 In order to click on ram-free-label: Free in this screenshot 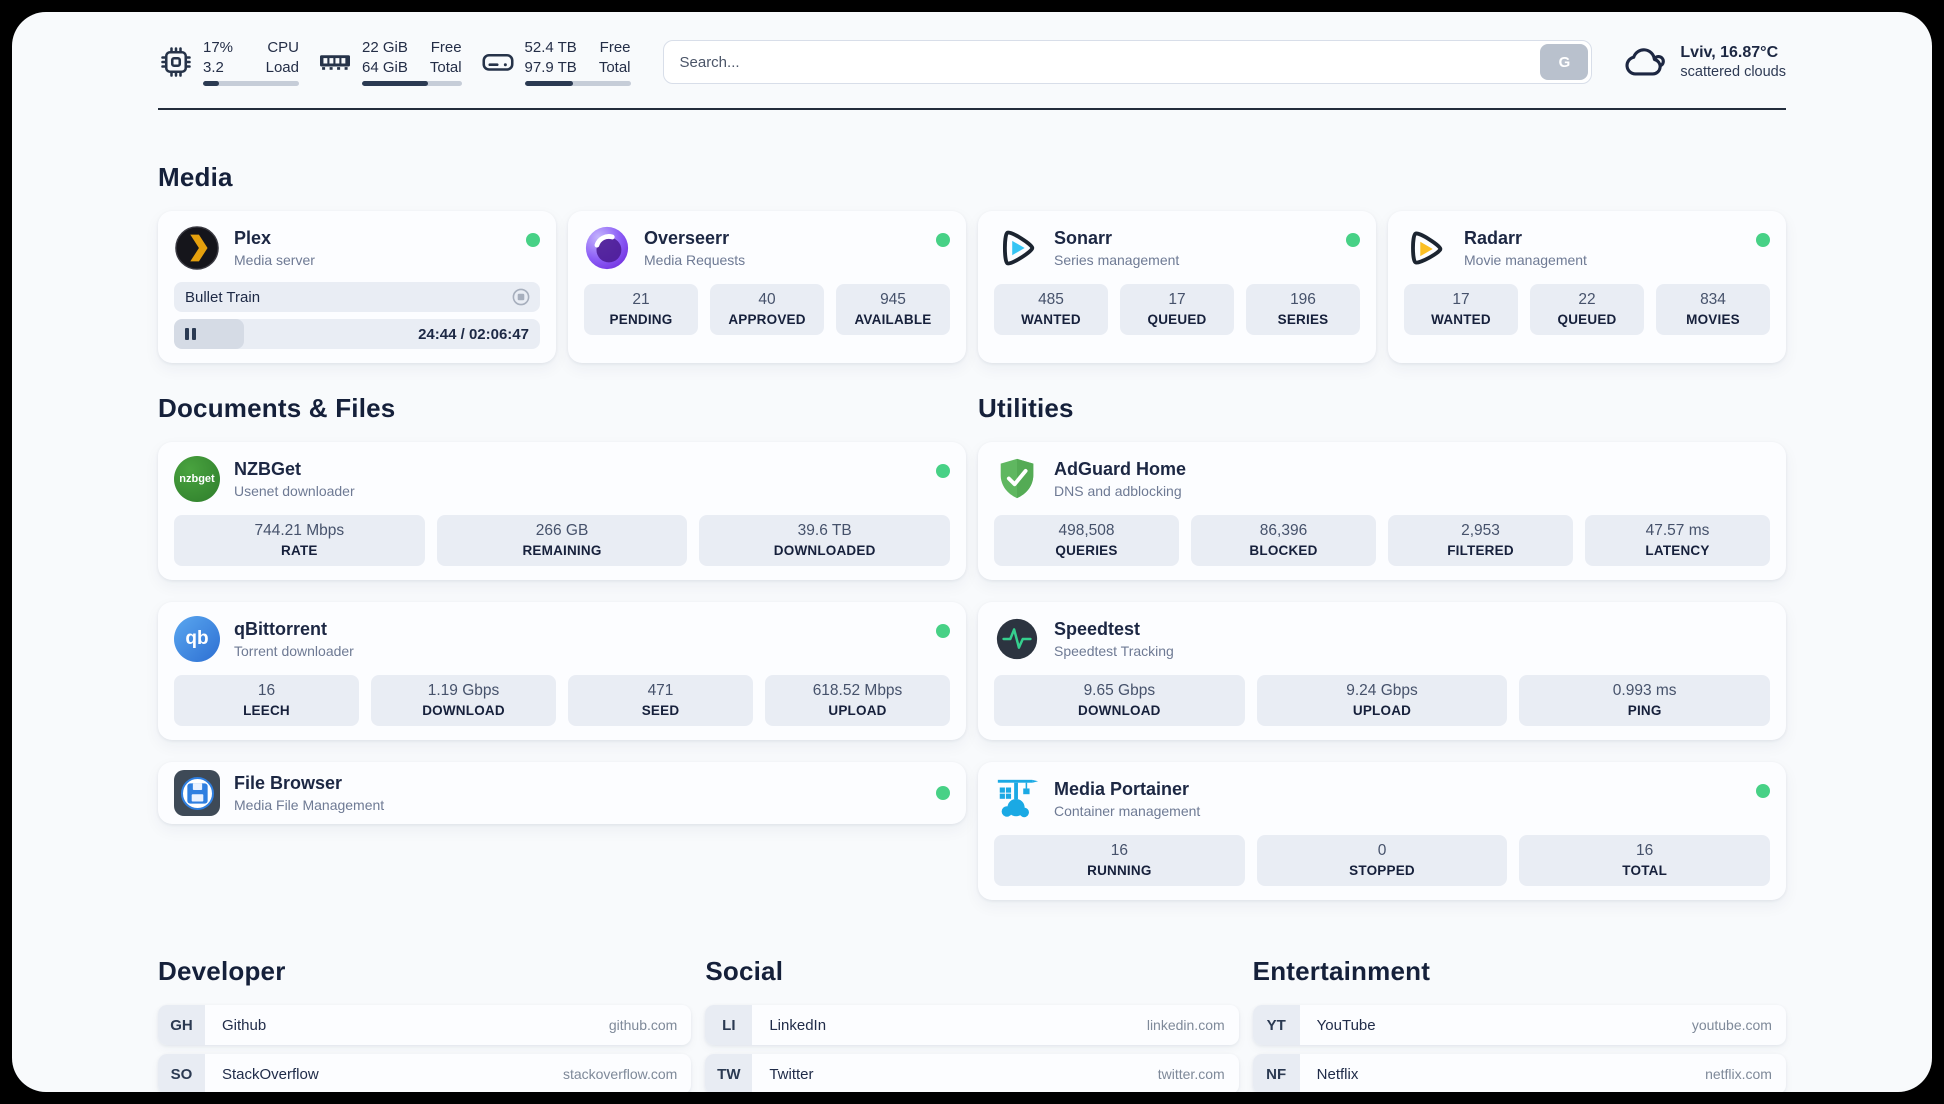, I will do `click(446, 47)`.